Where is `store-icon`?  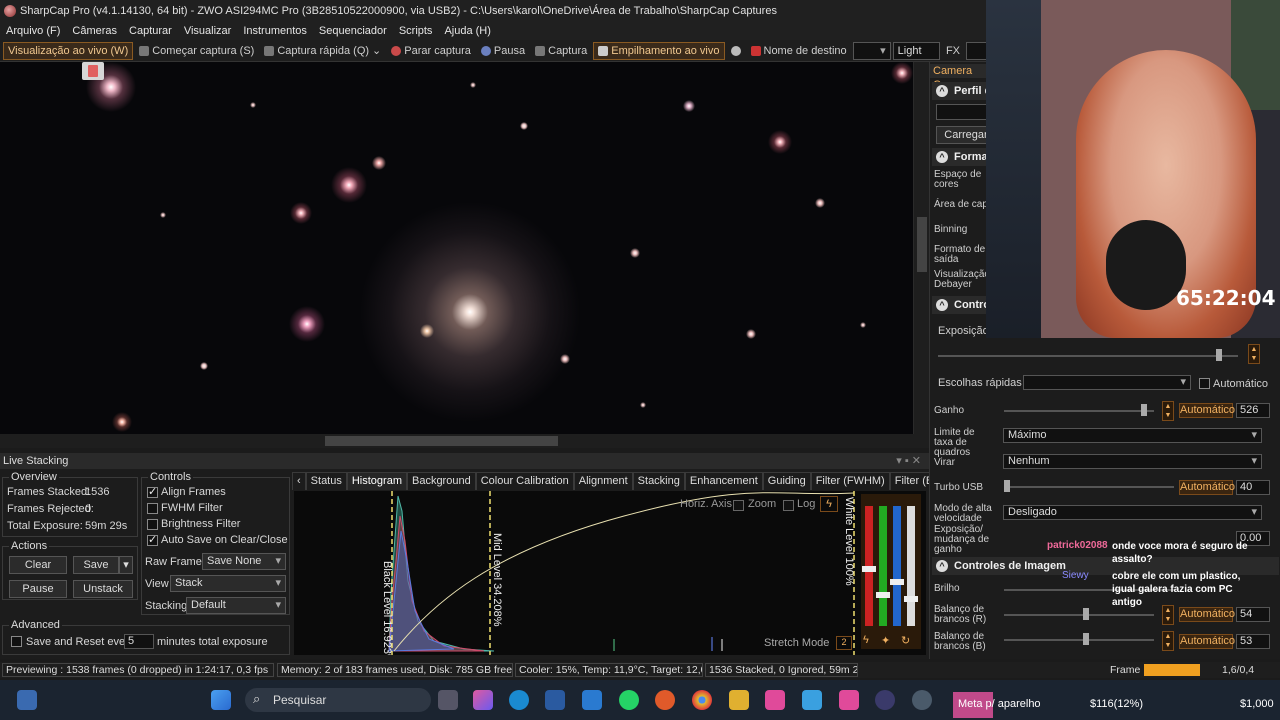 store-icon is located at coordinates (555, 700).